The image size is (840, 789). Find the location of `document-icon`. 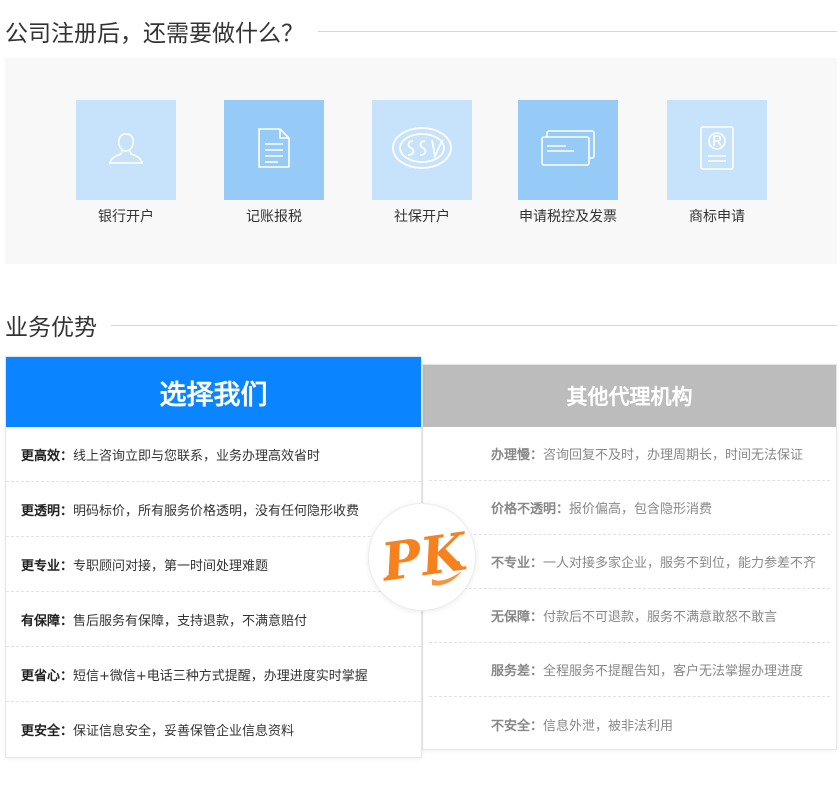

document-icon is located at coordinates (274, 150).